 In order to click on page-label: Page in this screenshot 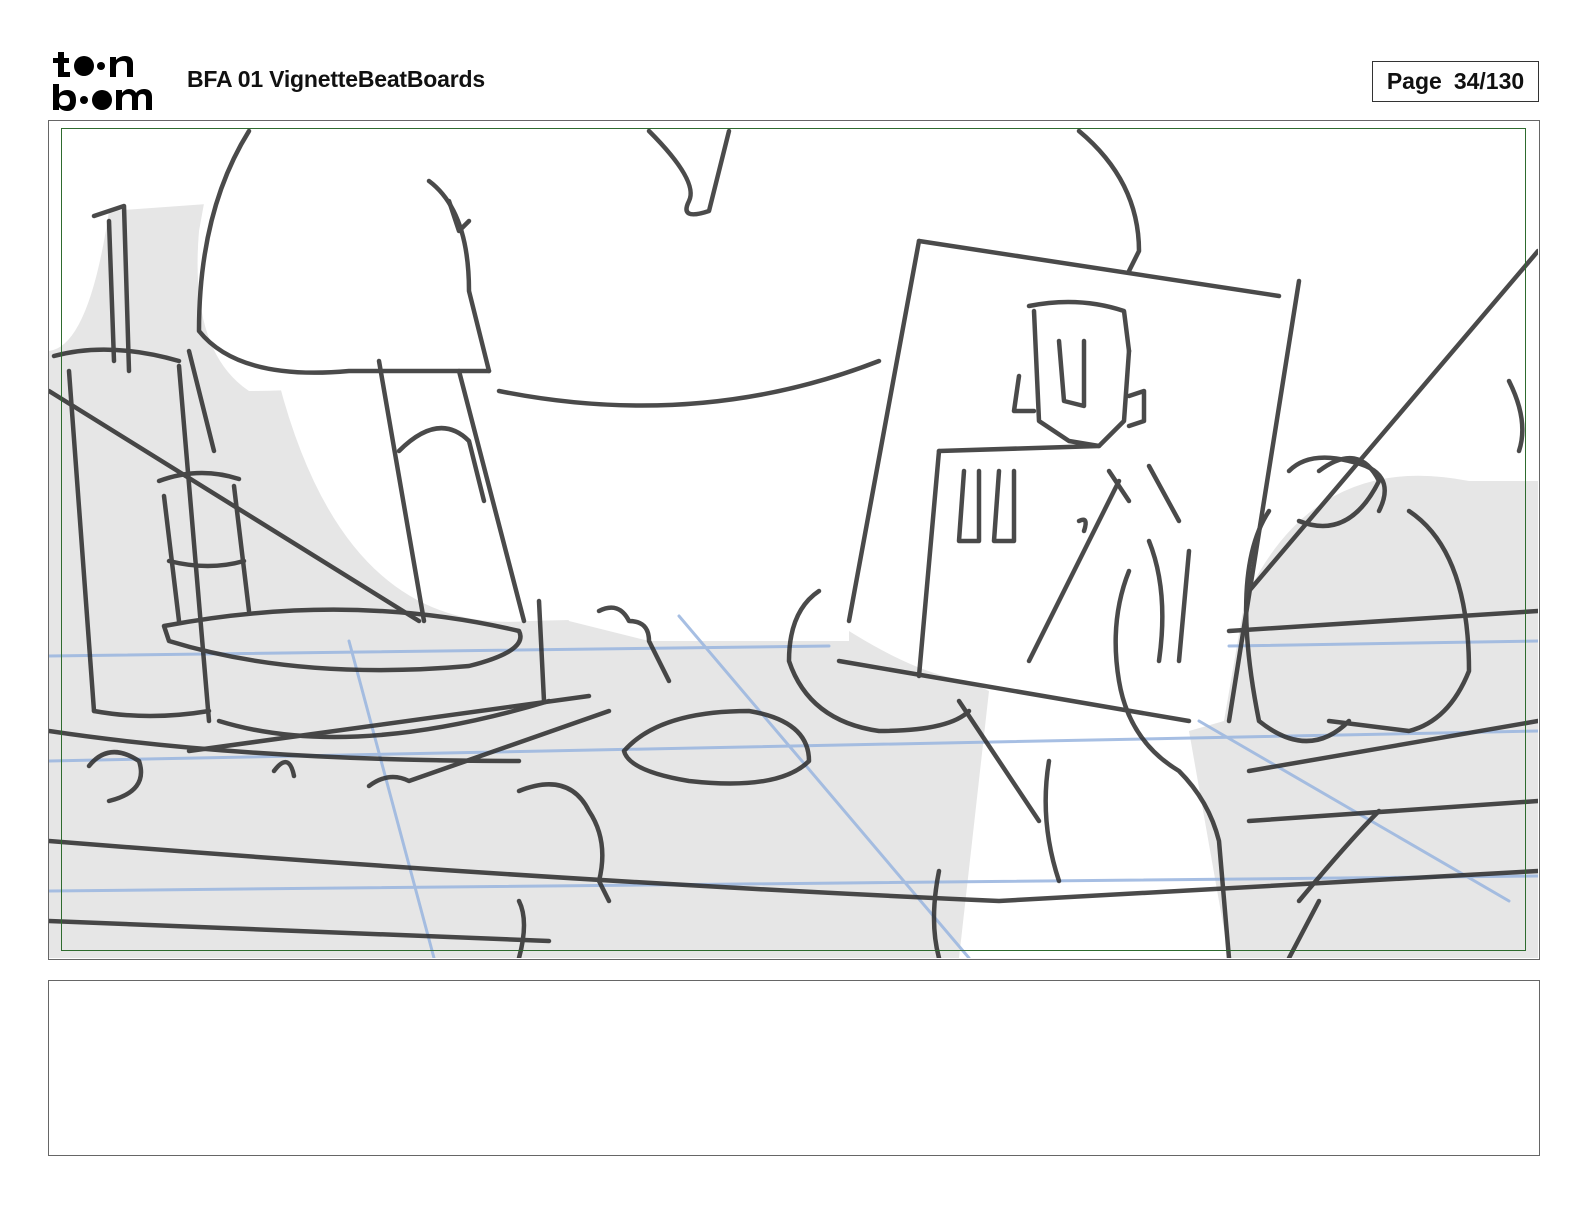, I will do `click(1414, 81)`.